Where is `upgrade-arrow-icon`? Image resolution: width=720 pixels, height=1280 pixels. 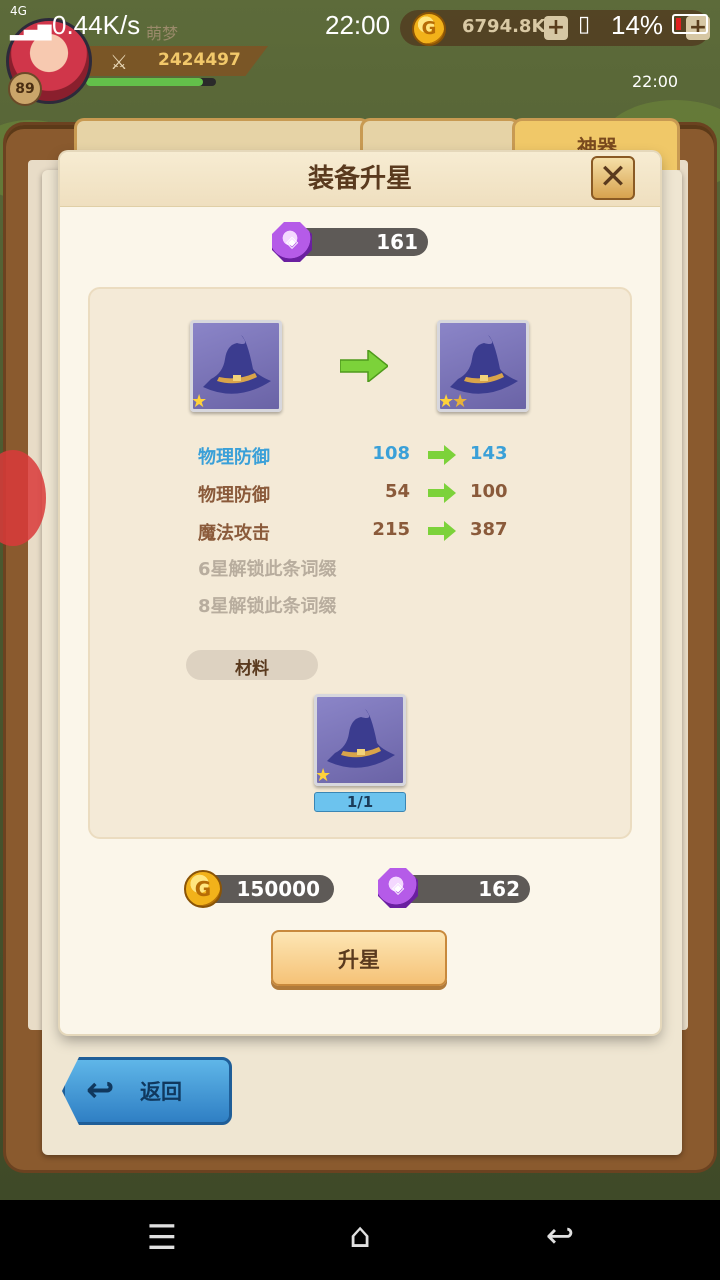
upgrade-arrow-icon is located at coordinates (364, 366).